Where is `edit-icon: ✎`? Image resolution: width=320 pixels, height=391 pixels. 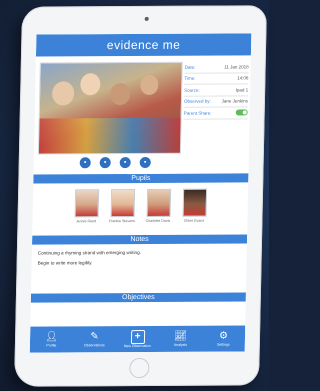
edit-icon: ✎ is located at coordinates (94, 337).